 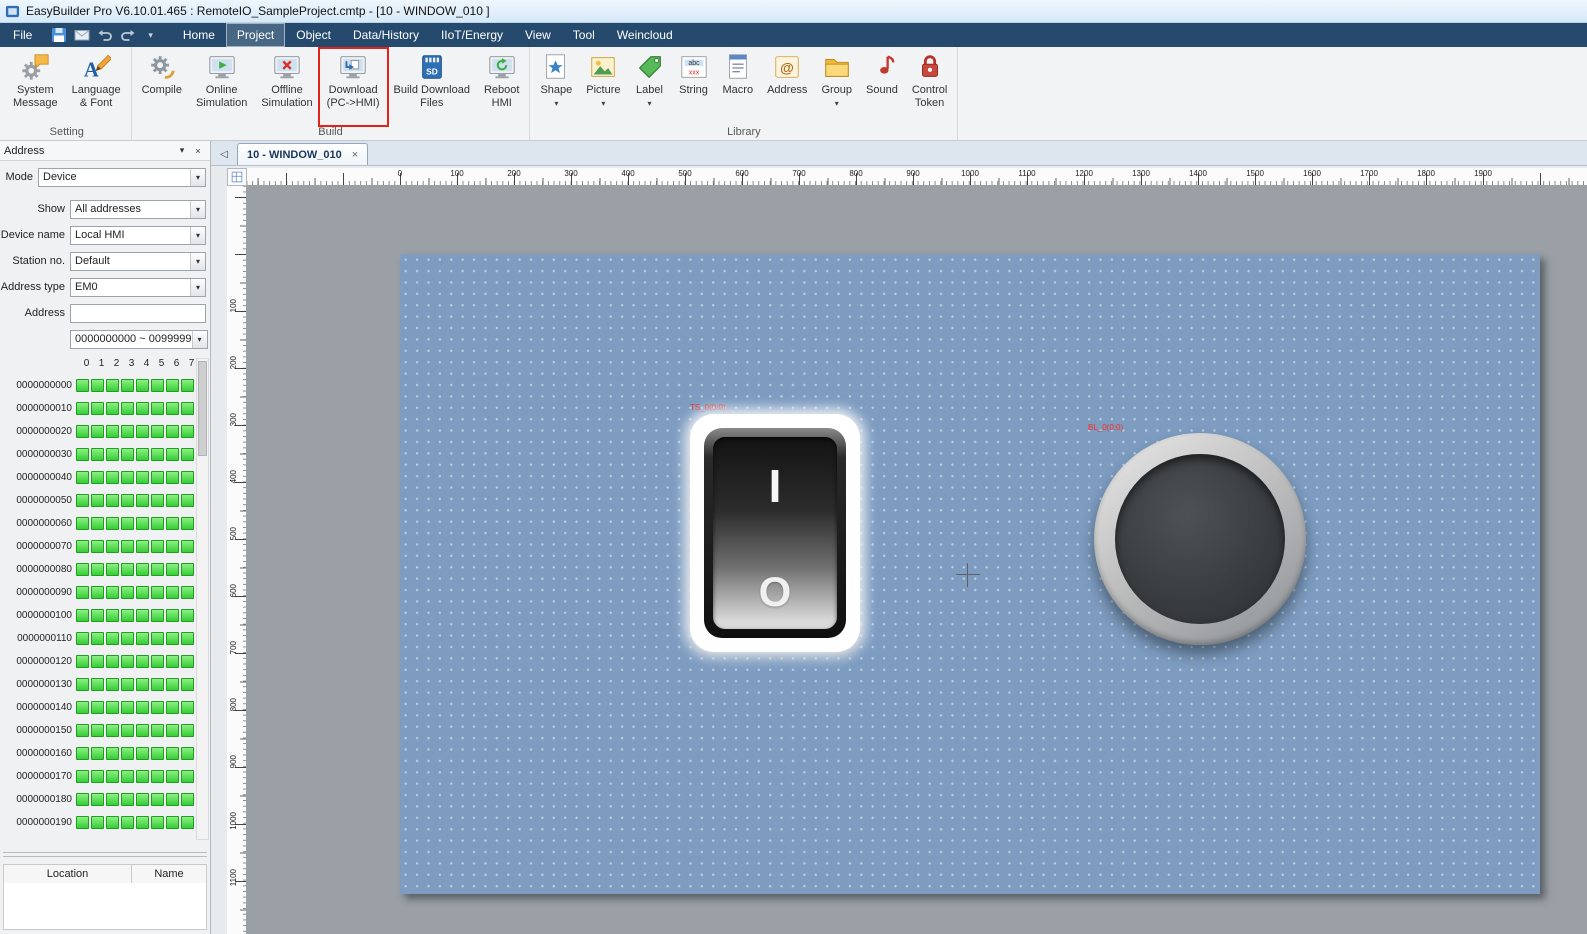 What do you see at coordinates (738, 87) in the screenshot?
I see `macro-button: Macro` at bounding box center [738, 87].